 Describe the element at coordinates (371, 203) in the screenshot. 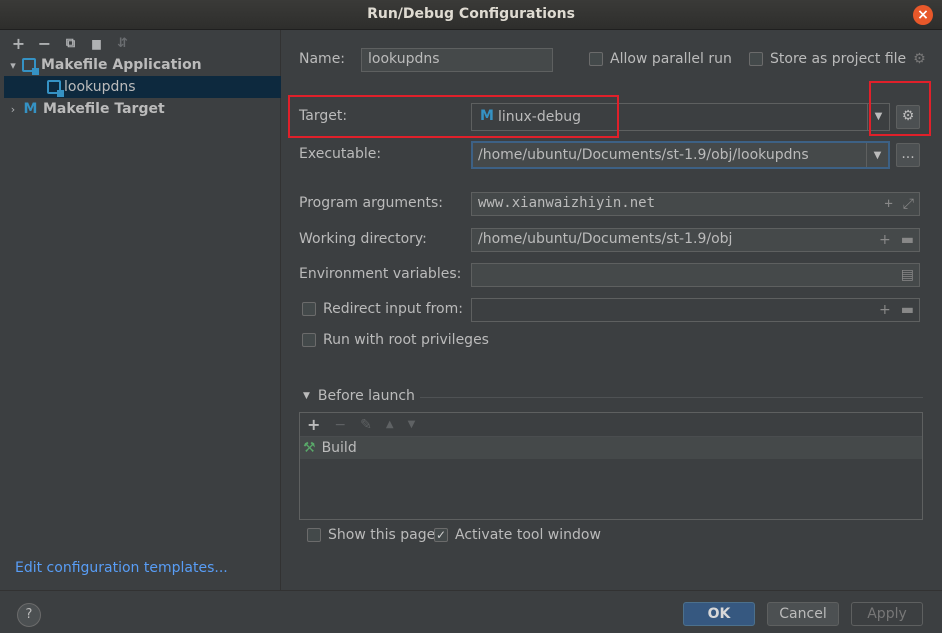

I see `program-arguments-label: Program arguments:` at that location.